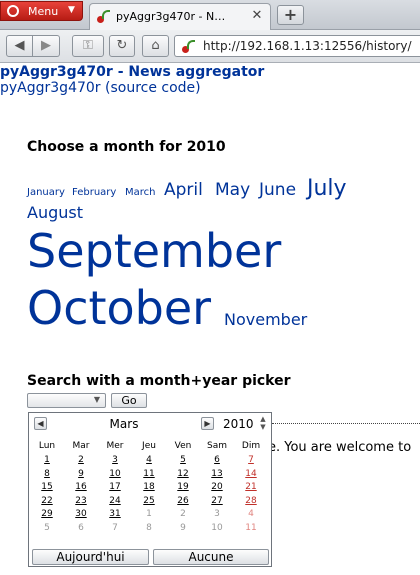  I want to click on calendar-day: 20, so click(217, 487).